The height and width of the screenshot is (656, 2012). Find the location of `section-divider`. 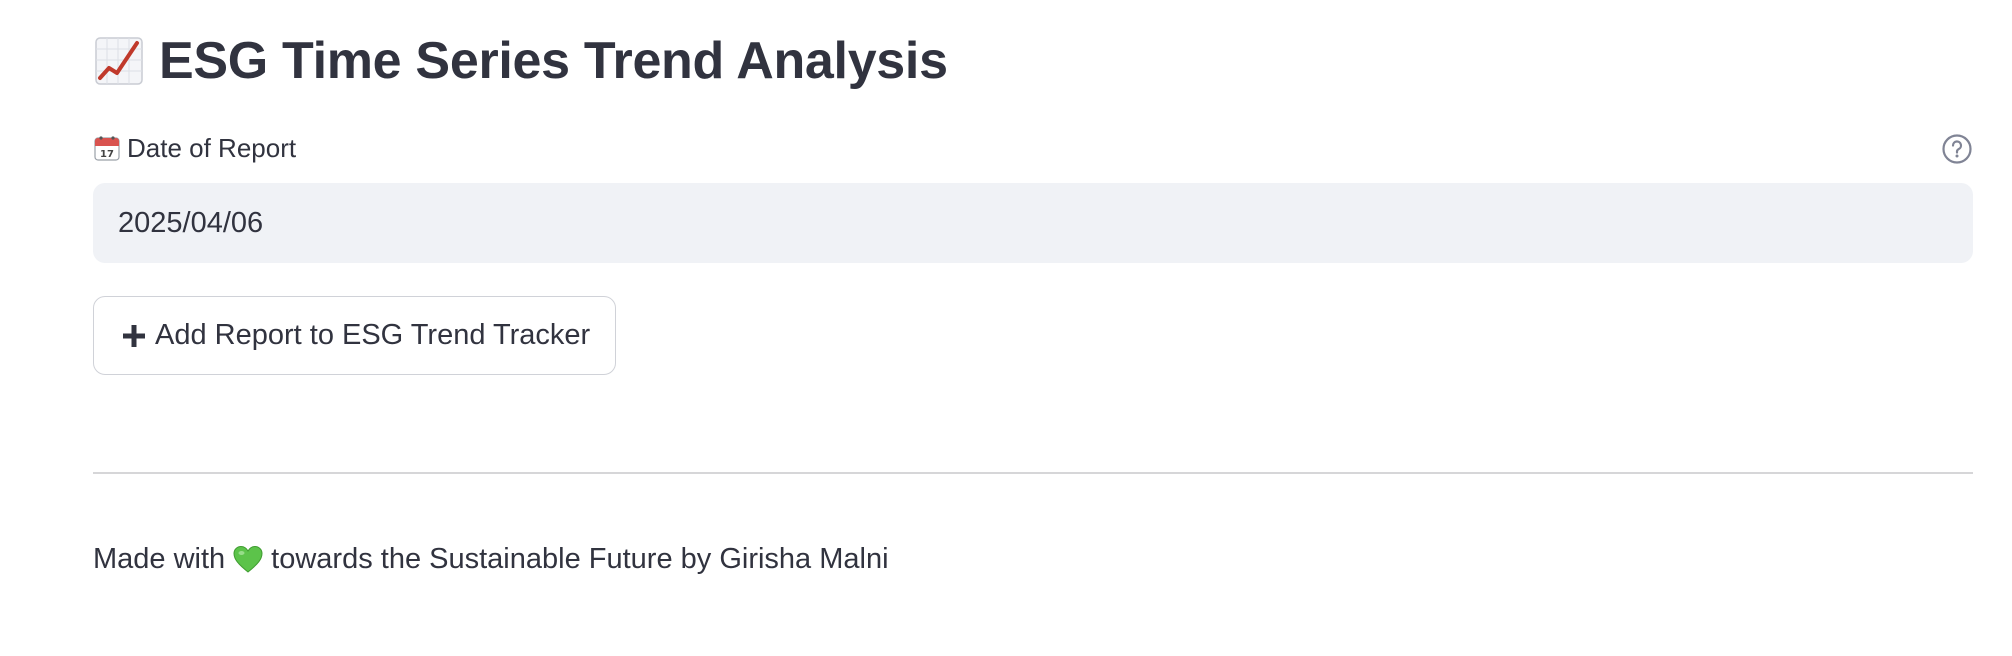

section-divider is located at coordinates (1033, 473).